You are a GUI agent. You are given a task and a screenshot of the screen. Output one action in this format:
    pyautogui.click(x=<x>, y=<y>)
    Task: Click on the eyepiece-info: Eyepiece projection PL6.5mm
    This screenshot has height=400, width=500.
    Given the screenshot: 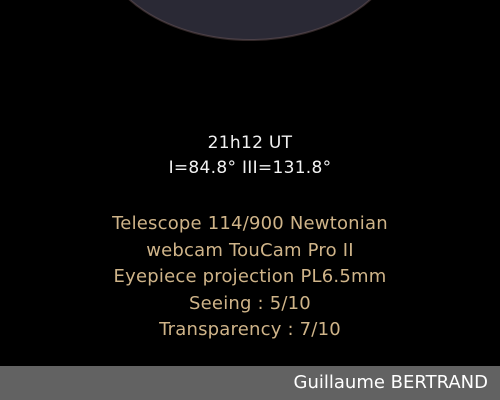 What is the action you would take?
    pyautogui.click(x=250, y=276)
    